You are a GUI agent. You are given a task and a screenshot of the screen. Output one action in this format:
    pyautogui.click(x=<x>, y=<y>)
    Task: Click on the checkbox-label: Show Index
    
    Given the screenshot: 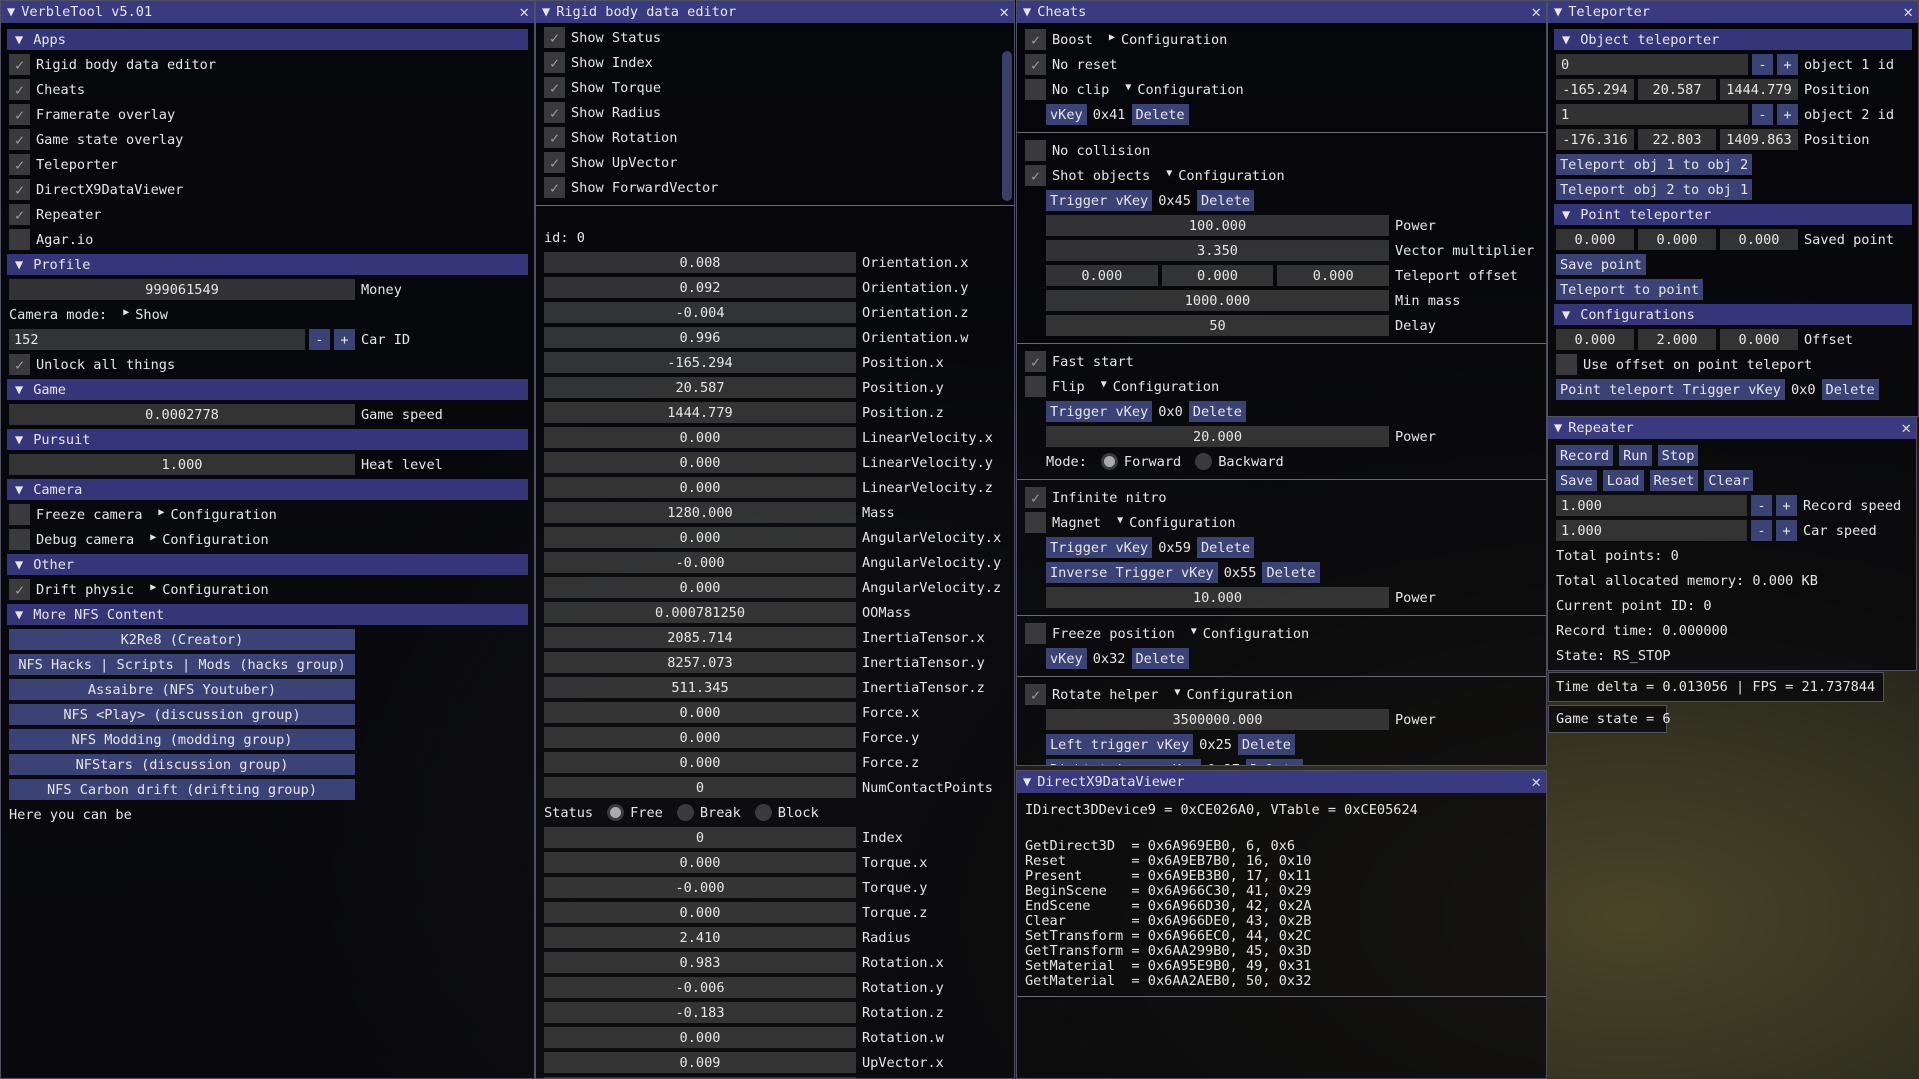 What is the action you would take?
    pyautogui.click(x=612, y=63)
    